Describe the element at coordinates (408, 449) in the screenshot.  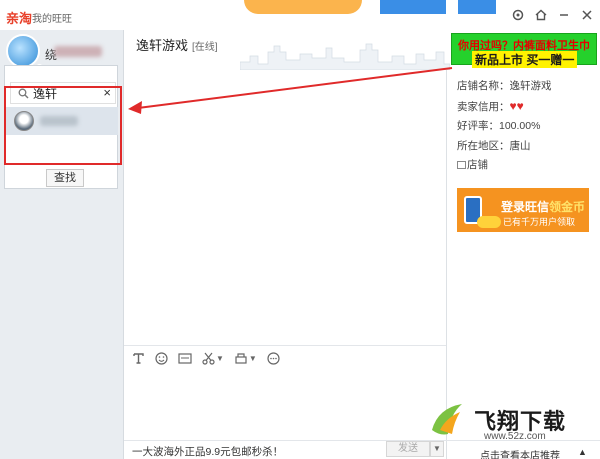
I see `send-button: 发送` at that location.